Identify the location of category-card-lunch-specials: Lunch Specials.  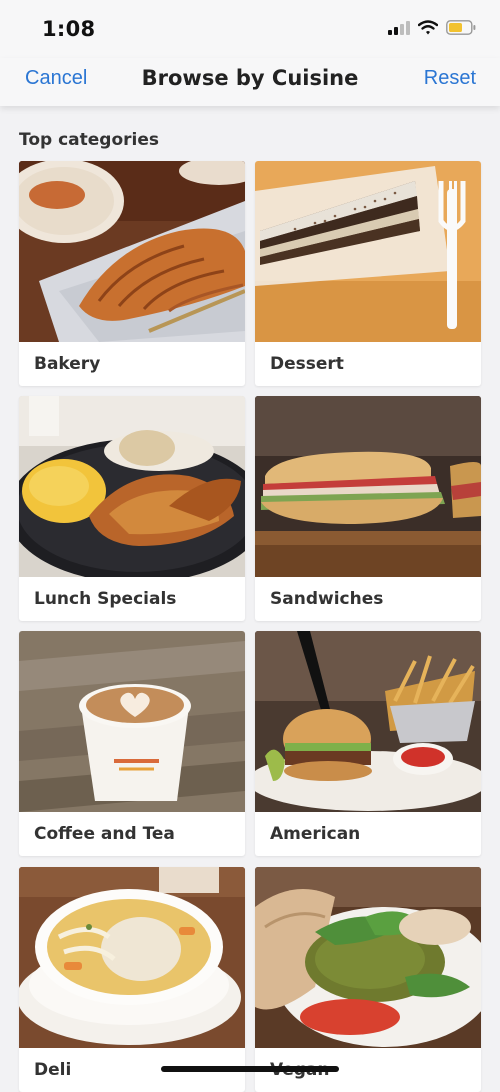
(132, 508).